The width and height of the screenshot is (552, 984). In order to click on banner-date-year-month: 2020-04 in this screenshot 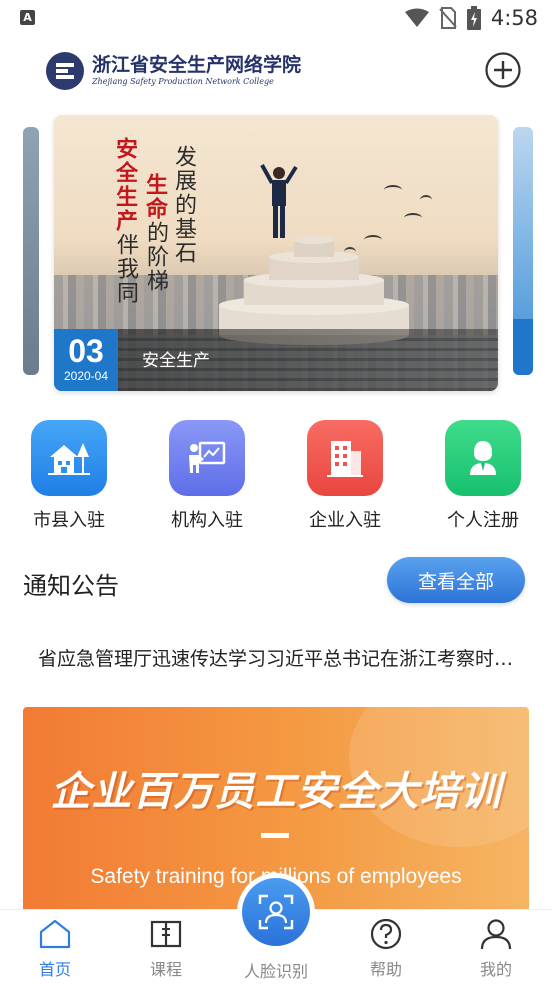, I will do `click(86, 376)`.